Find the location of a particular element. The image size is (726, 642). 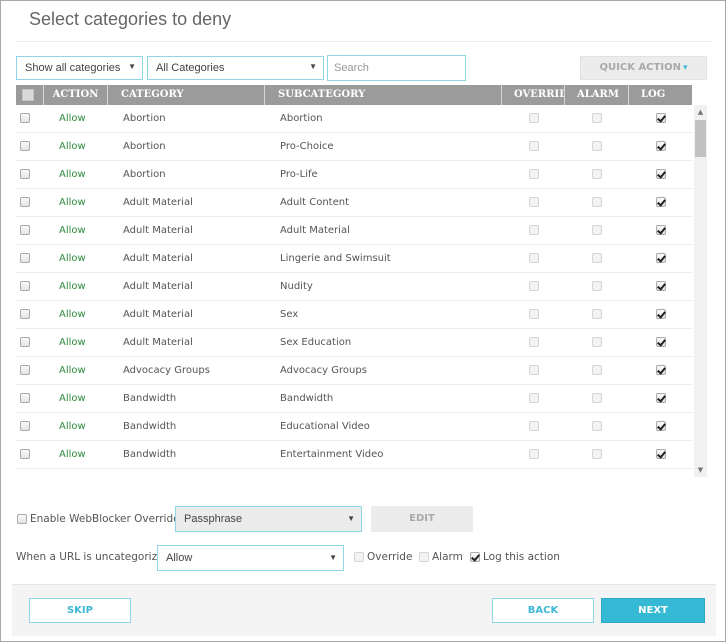

table-row: Allow Bandwidth Bandwidth is located at coordinates (354, 399).